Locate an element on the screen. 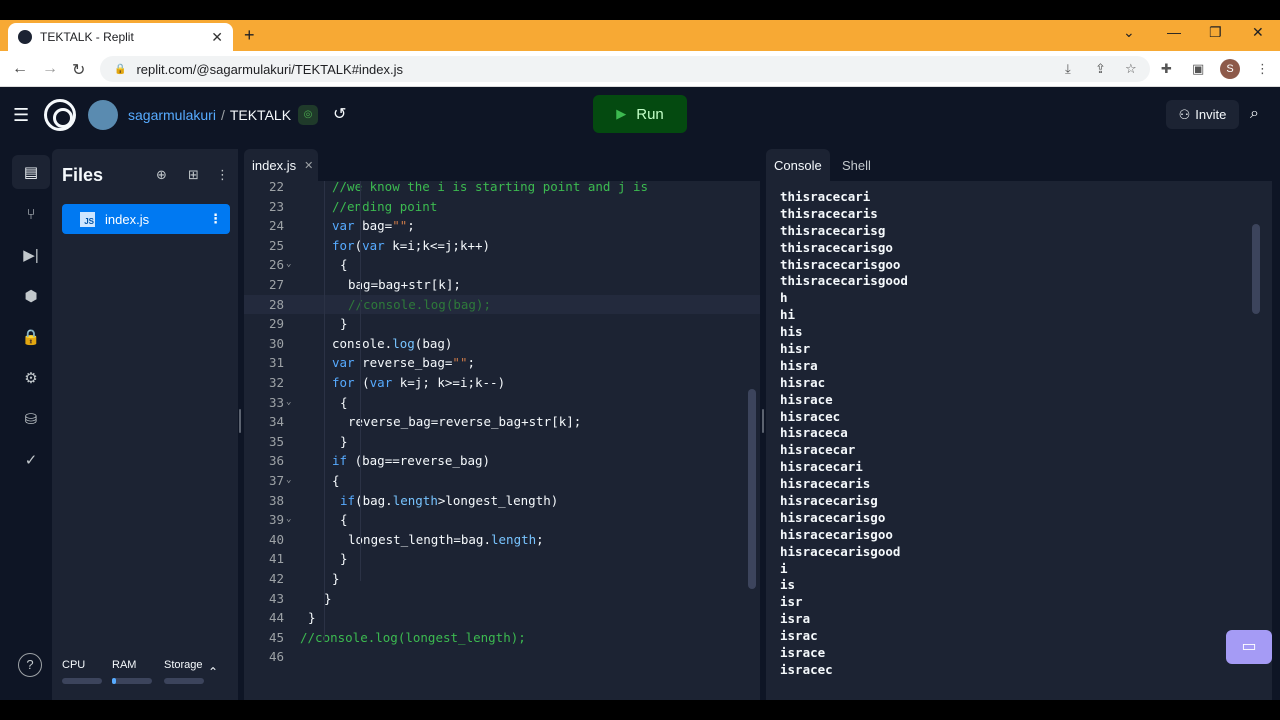  line-number: 28 is located at coordinates (276, 304).